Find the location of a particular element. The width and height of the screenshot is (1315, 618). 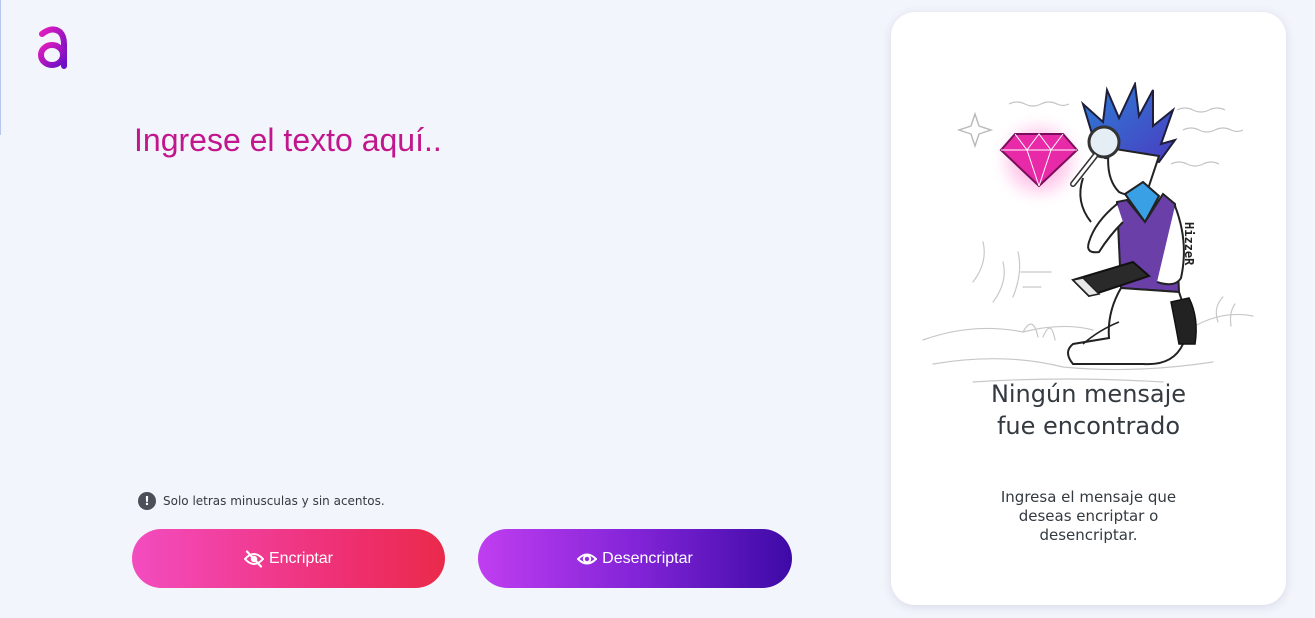

decrypt-button: Desencriptar is located at coordinates (635, 558).